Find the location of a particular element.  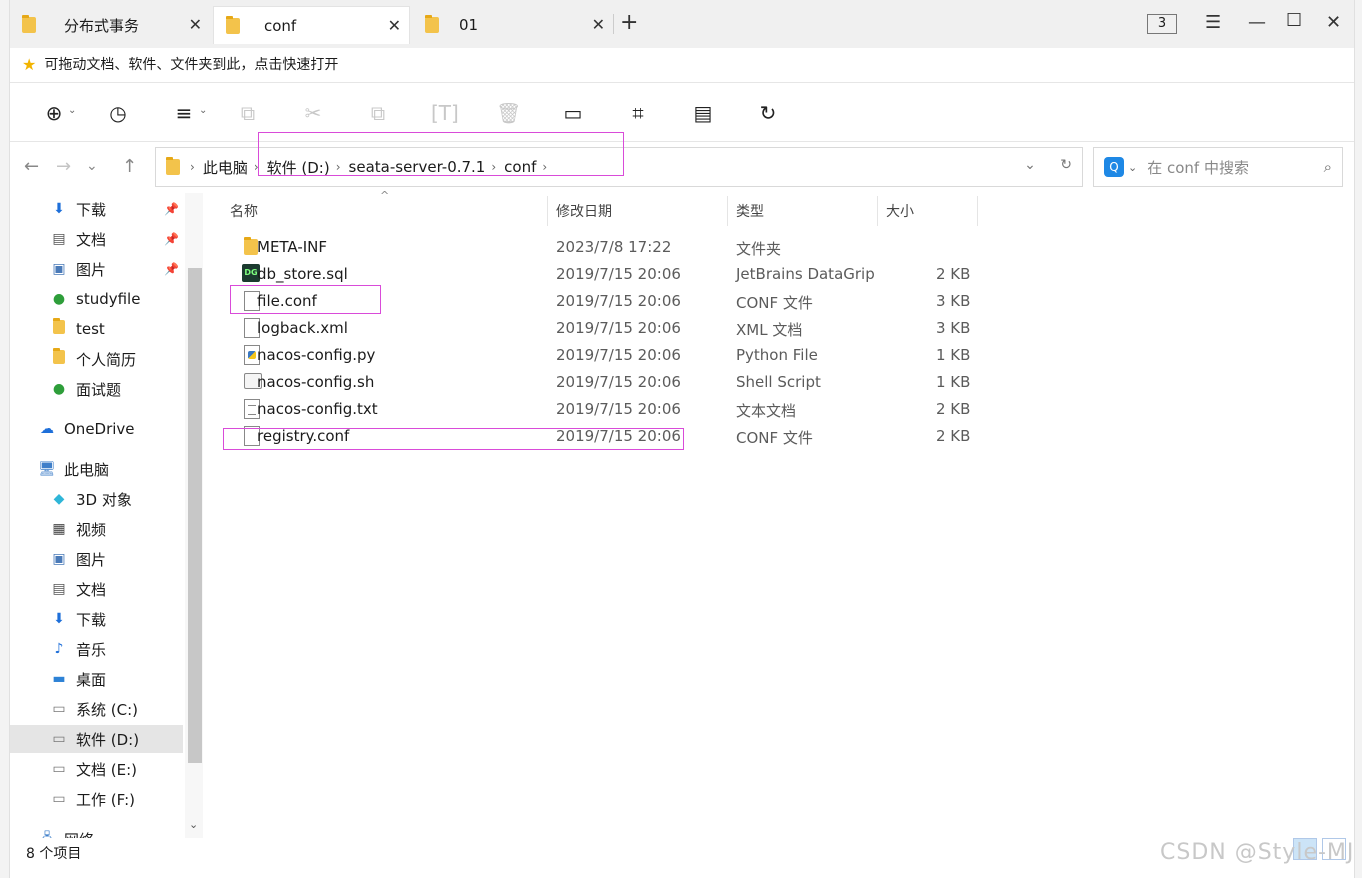

sidebar-item-pictures: ▣ 图片 is located at coordinates (96, 559).